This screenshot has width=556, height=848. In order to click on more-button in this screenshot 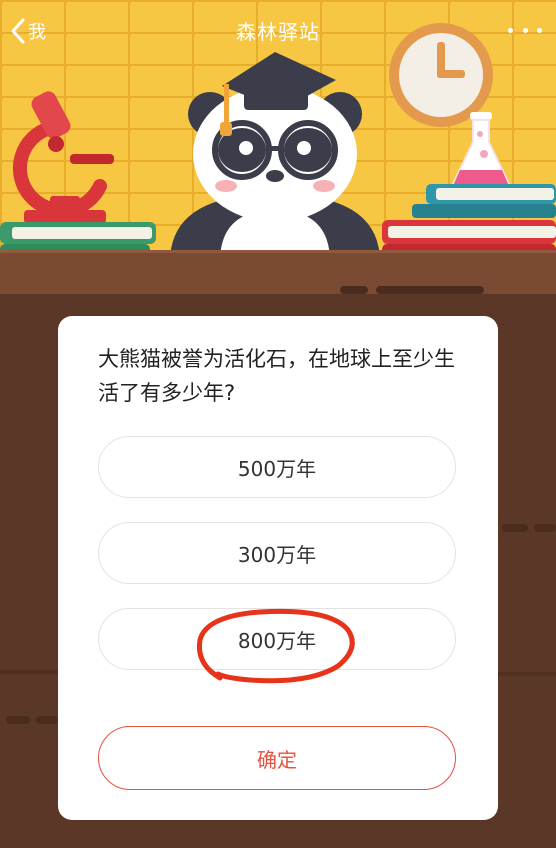, I will do `click(525, 30)`.